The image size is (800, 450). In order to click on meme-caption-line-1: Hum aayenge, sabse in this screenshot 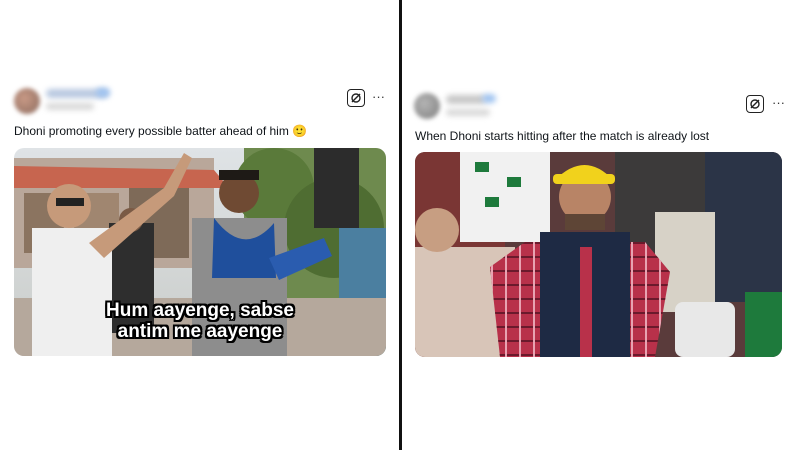, I will do `click(200, 310)`.